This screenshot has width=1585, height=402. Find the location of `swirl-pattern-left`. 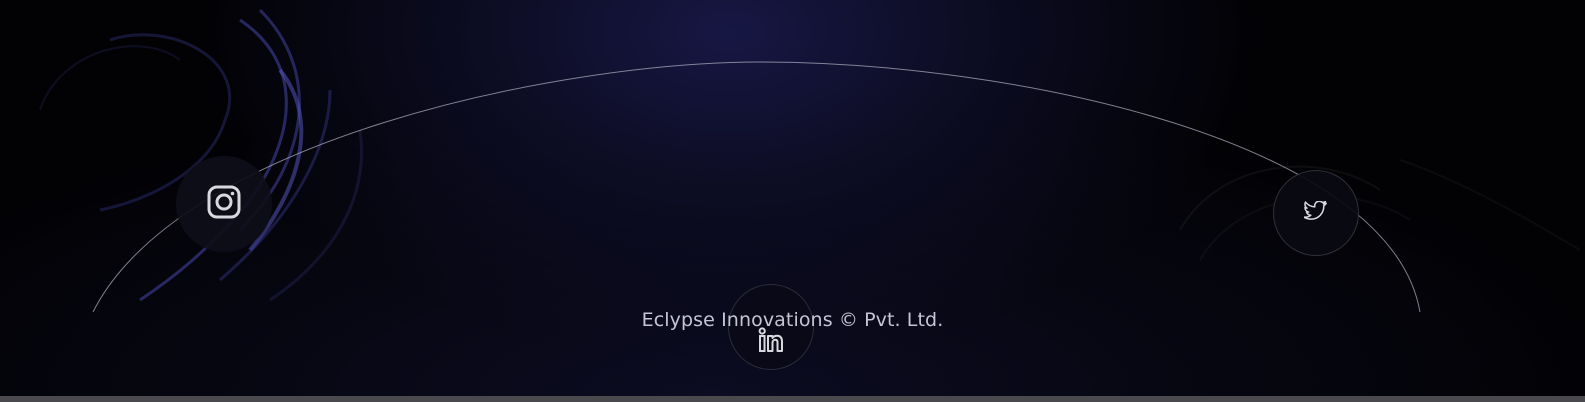

swirl-pattern-left is located at coordinates (201, 155).